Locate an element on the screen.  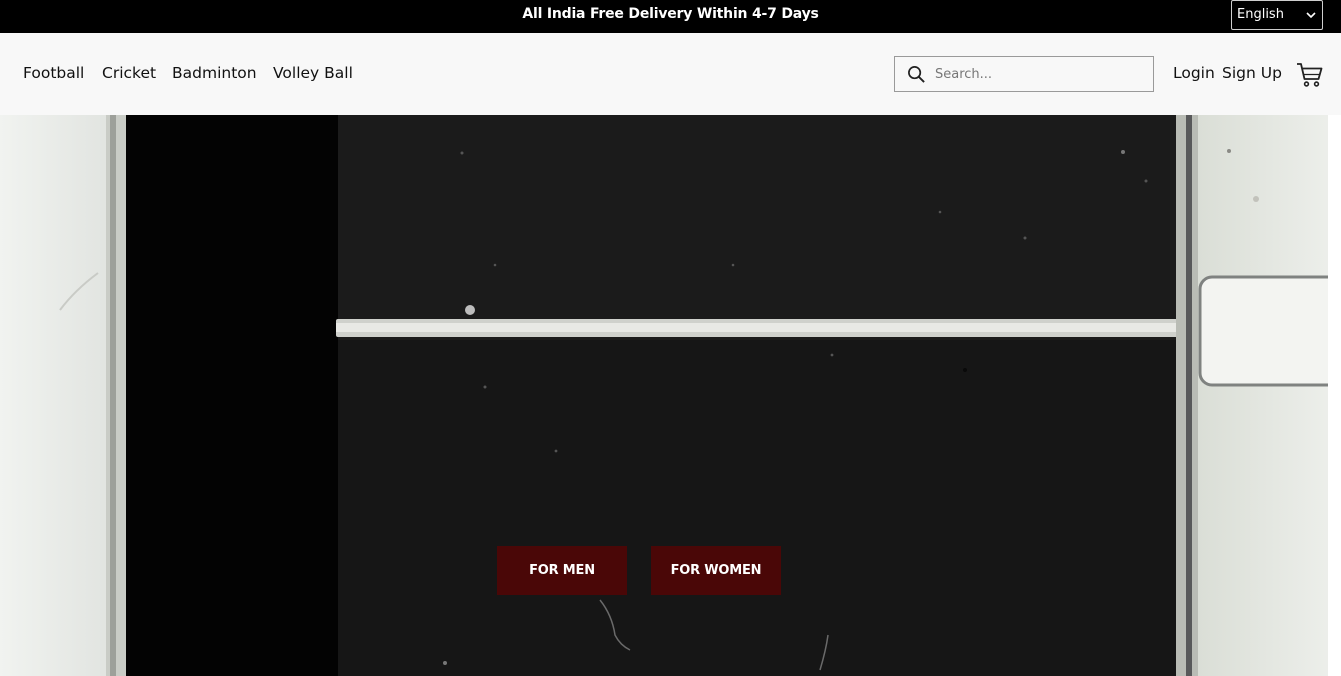
announcement-text: All India Free Delivery Within 4-7 Days is located at coordinates (670, 14).